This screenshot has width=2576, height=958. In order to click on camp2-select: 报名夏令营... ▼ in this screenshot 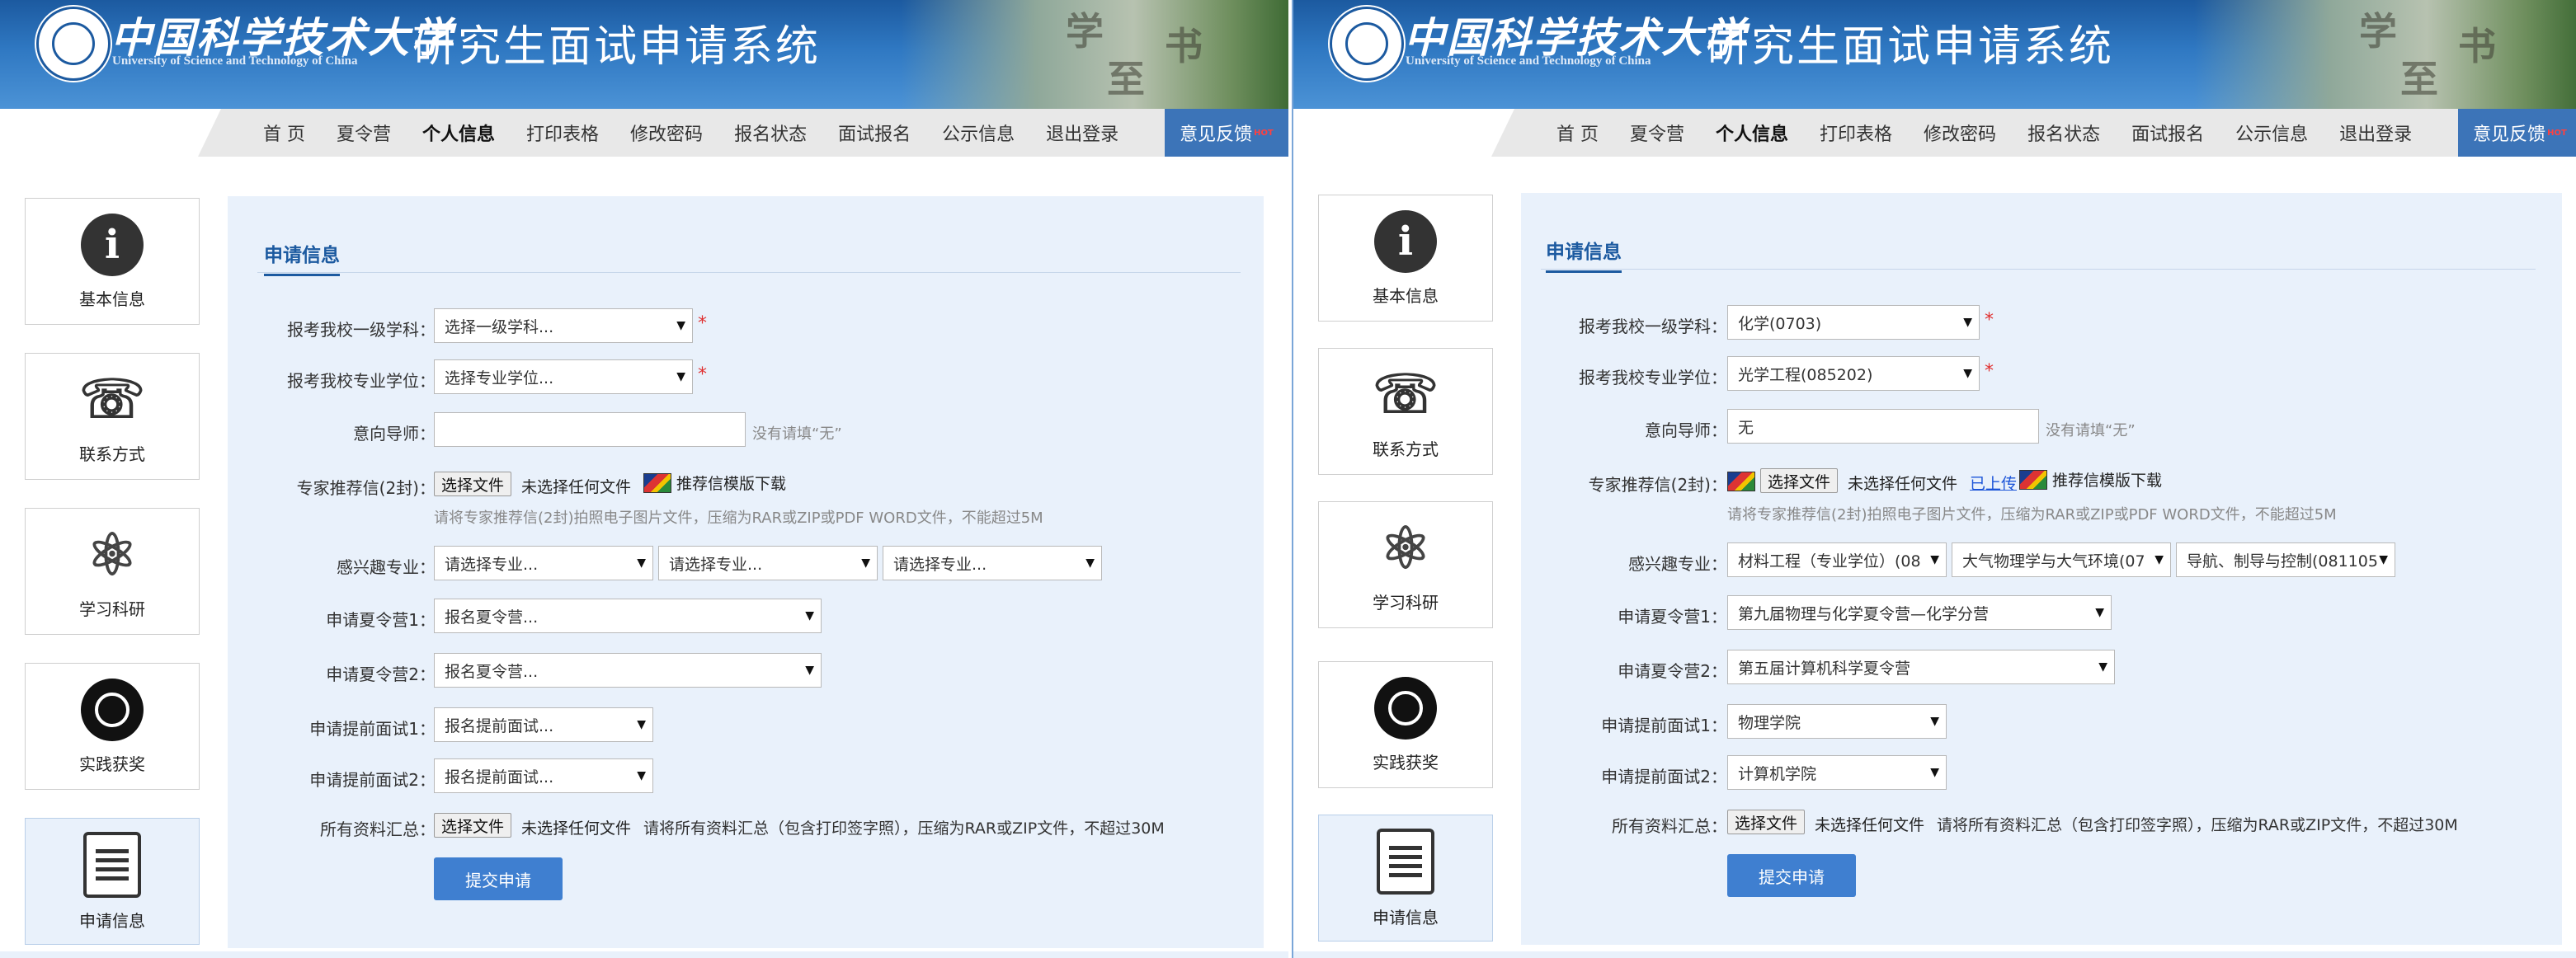, I will do `click(628, 670)`.